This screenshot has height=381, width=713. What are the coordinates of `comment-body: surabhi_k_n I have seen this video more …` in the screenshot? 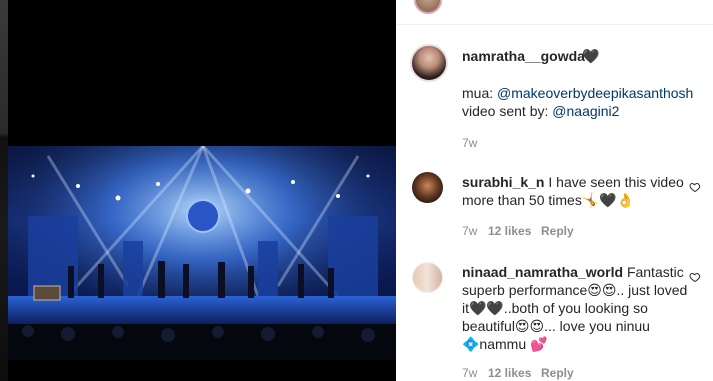 It's located at (578, 191).